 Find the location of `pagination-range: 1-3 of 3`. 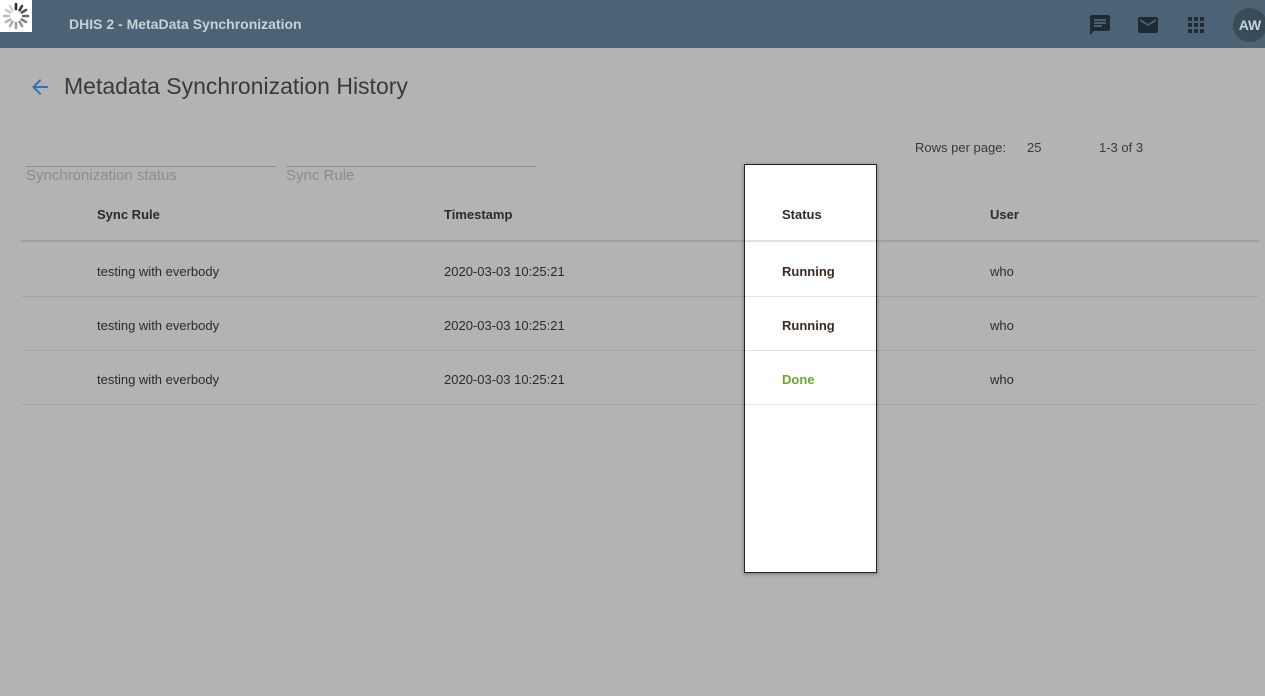

pagination-range: 1-3 of 3 is located at coordinates (1121, 147).